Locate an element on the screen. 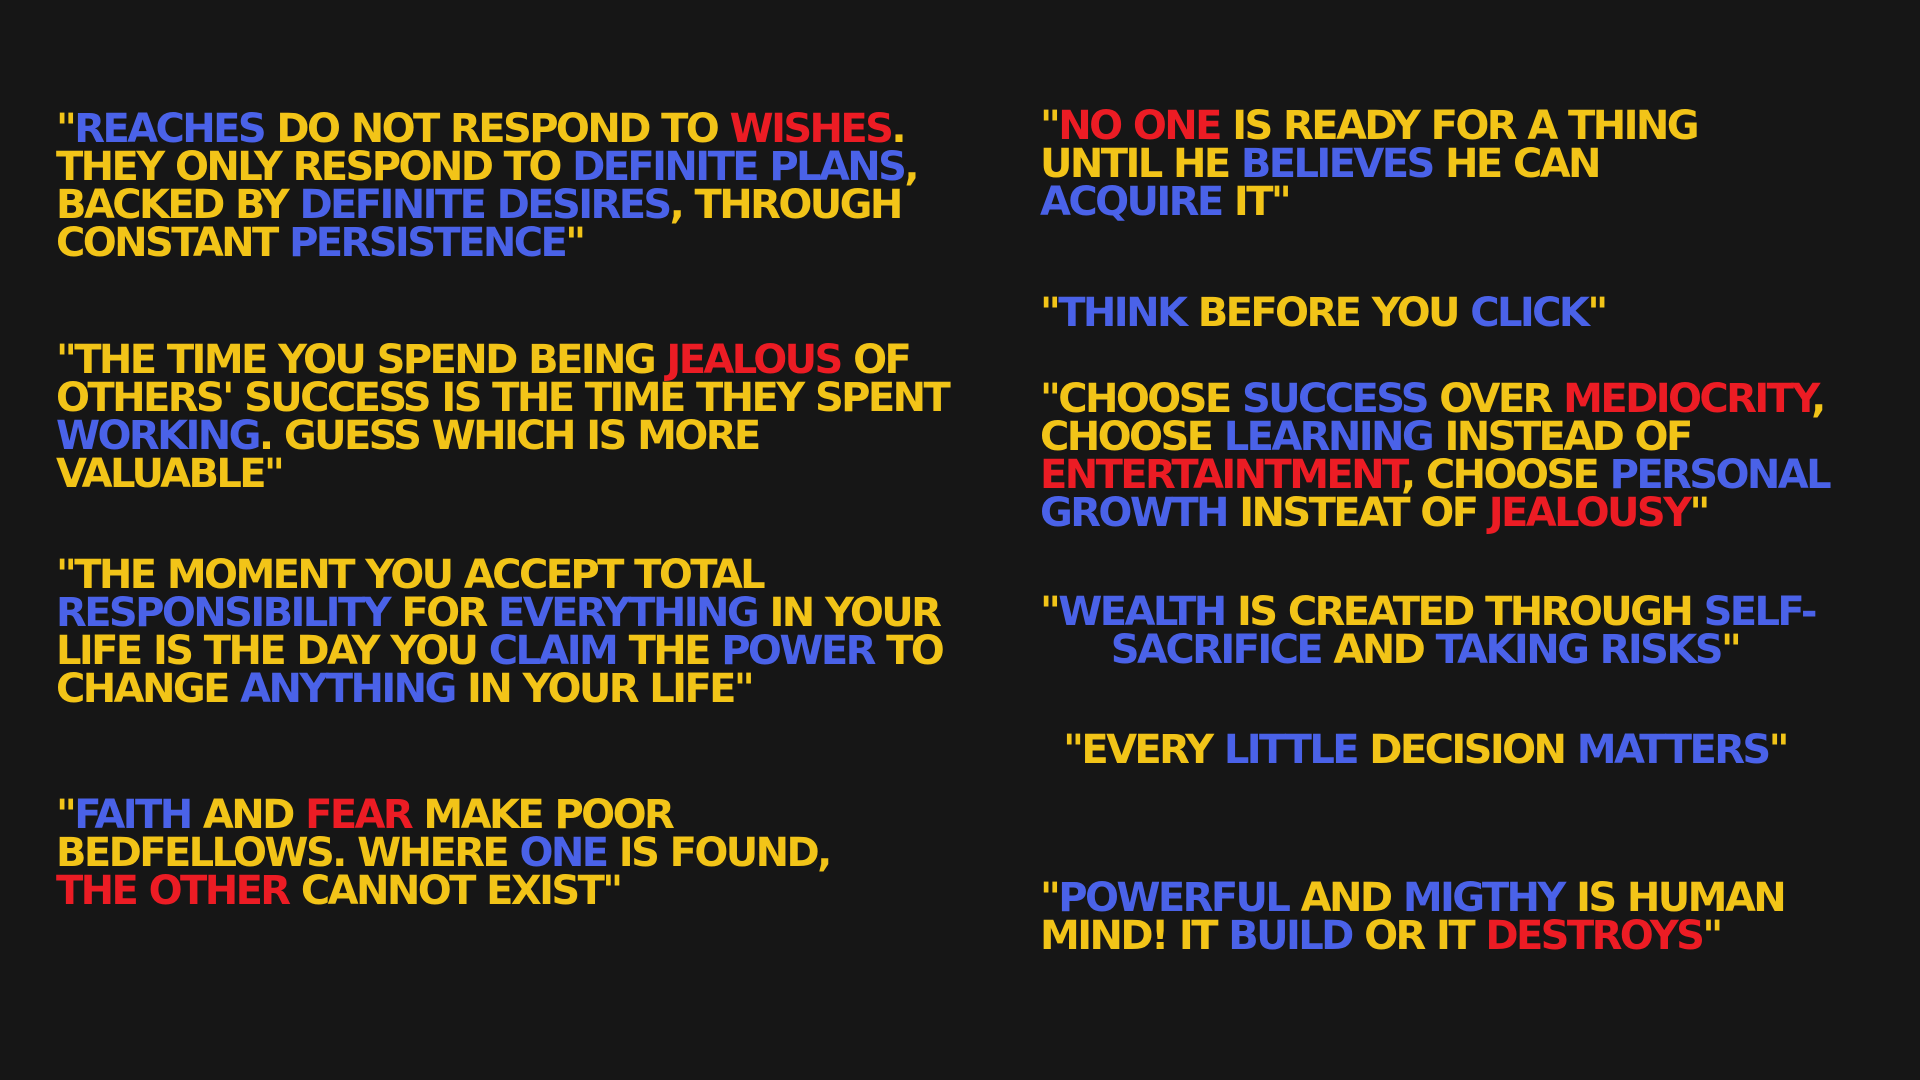 The image size is (1920, 1080). quote-line: GROWTH INSTEAT OF JEALOUSY" is located at coordinates (1434, 513).